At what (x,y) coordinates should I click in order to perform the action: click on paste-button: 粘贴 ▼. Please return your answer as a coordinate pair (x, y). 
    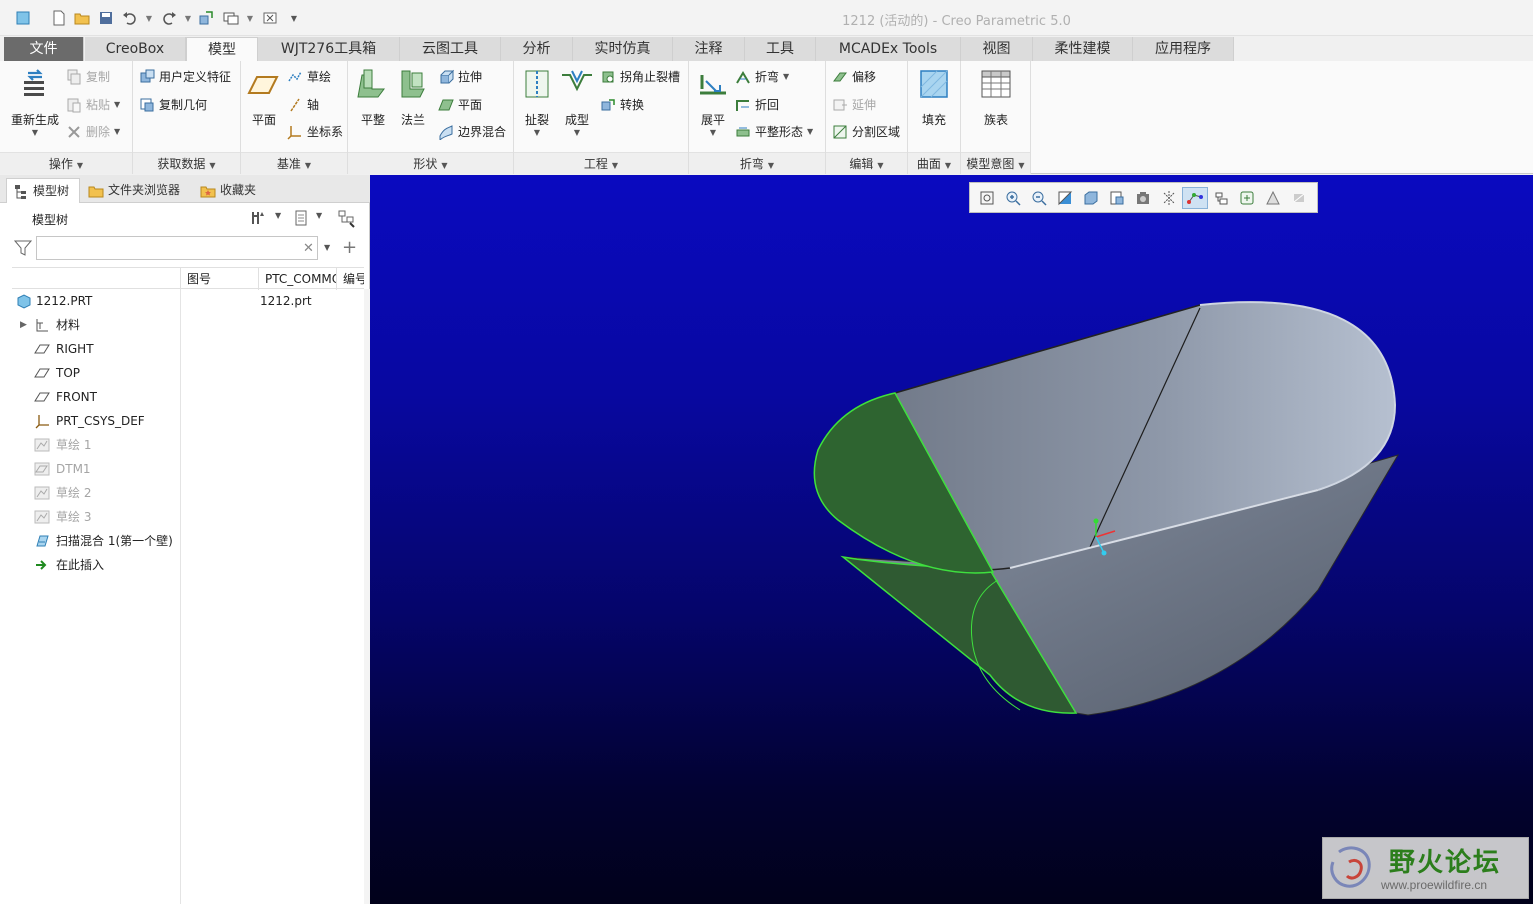
    Looking at the image, I should click on (93, 105).